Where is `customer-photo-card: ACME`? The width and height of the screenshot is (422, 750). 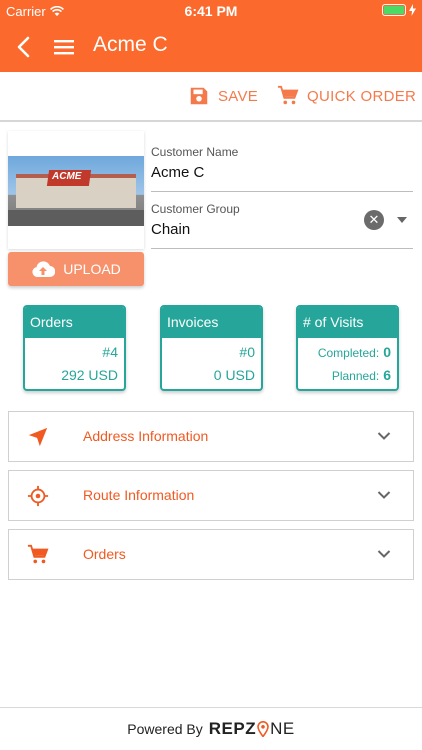 customer-photo-card: ACME is located at coordinates (76, 190).